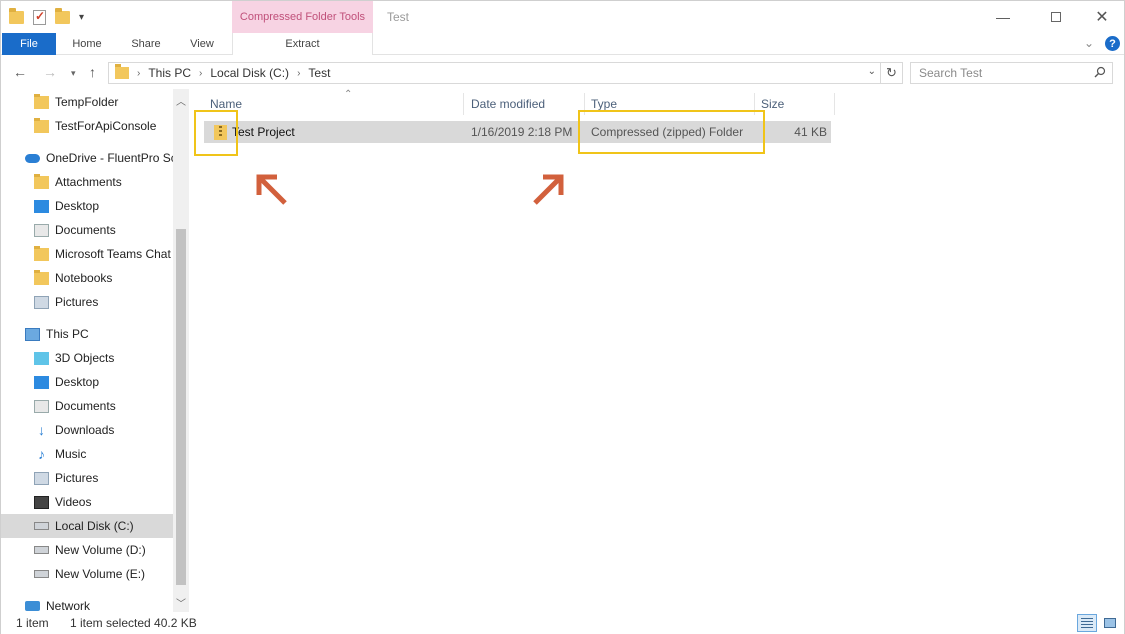 The height and width of the screenshot is (634, 1125). I want to click on sidebar-item-label: Pictures, so click(77, 302).